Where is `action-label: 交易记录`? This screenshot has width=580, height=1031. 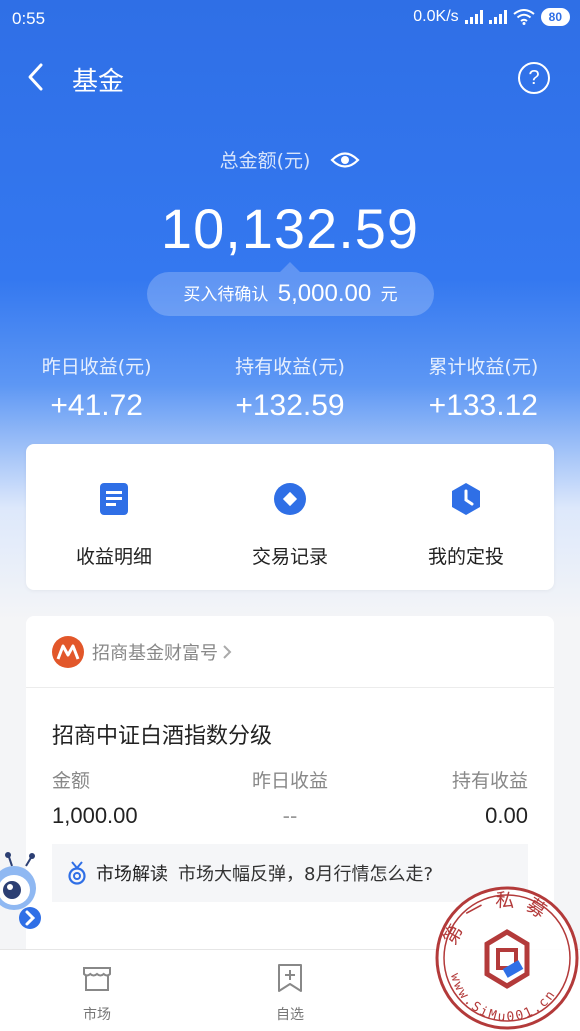
action-label: 交易记录 is located at coordinates (289, 557).